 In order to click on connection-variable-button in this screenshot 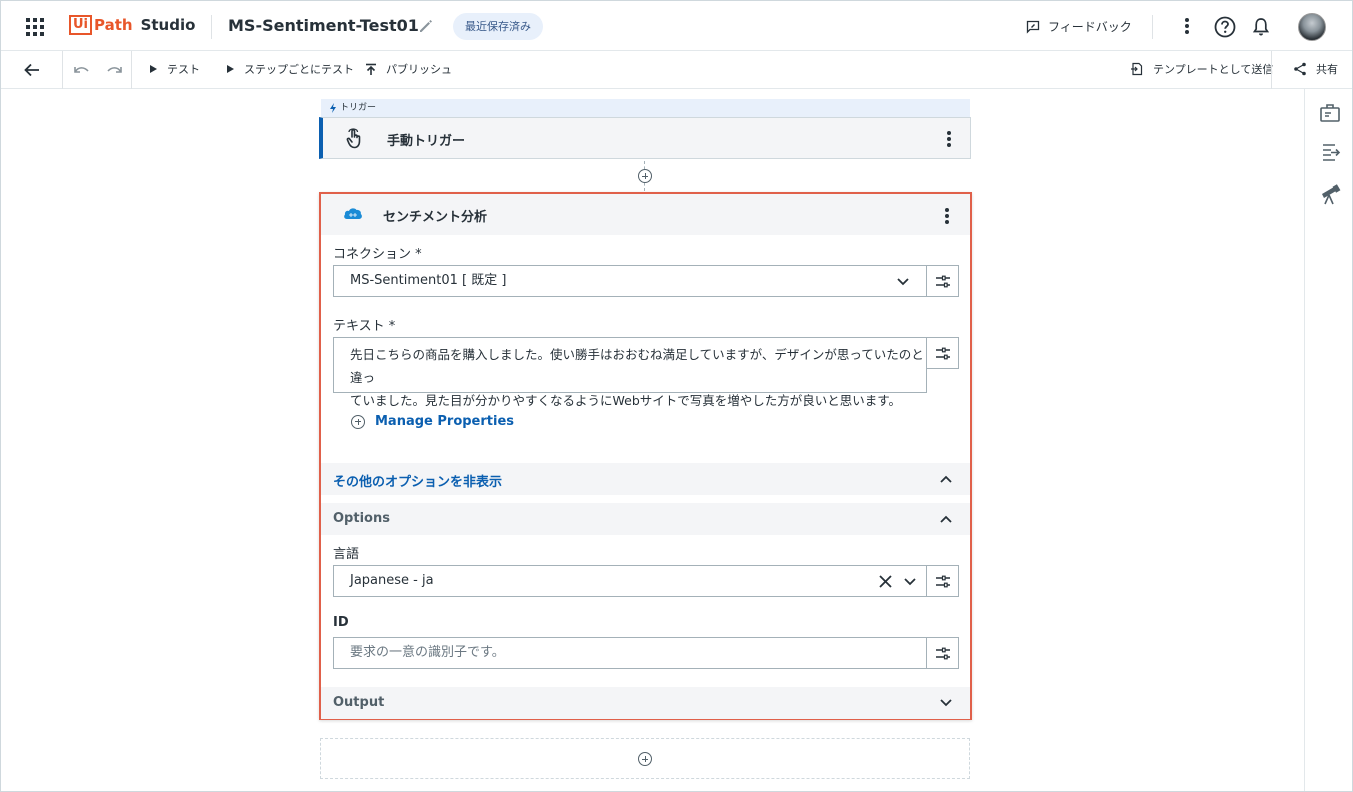, I will do `click(942, 281)`.